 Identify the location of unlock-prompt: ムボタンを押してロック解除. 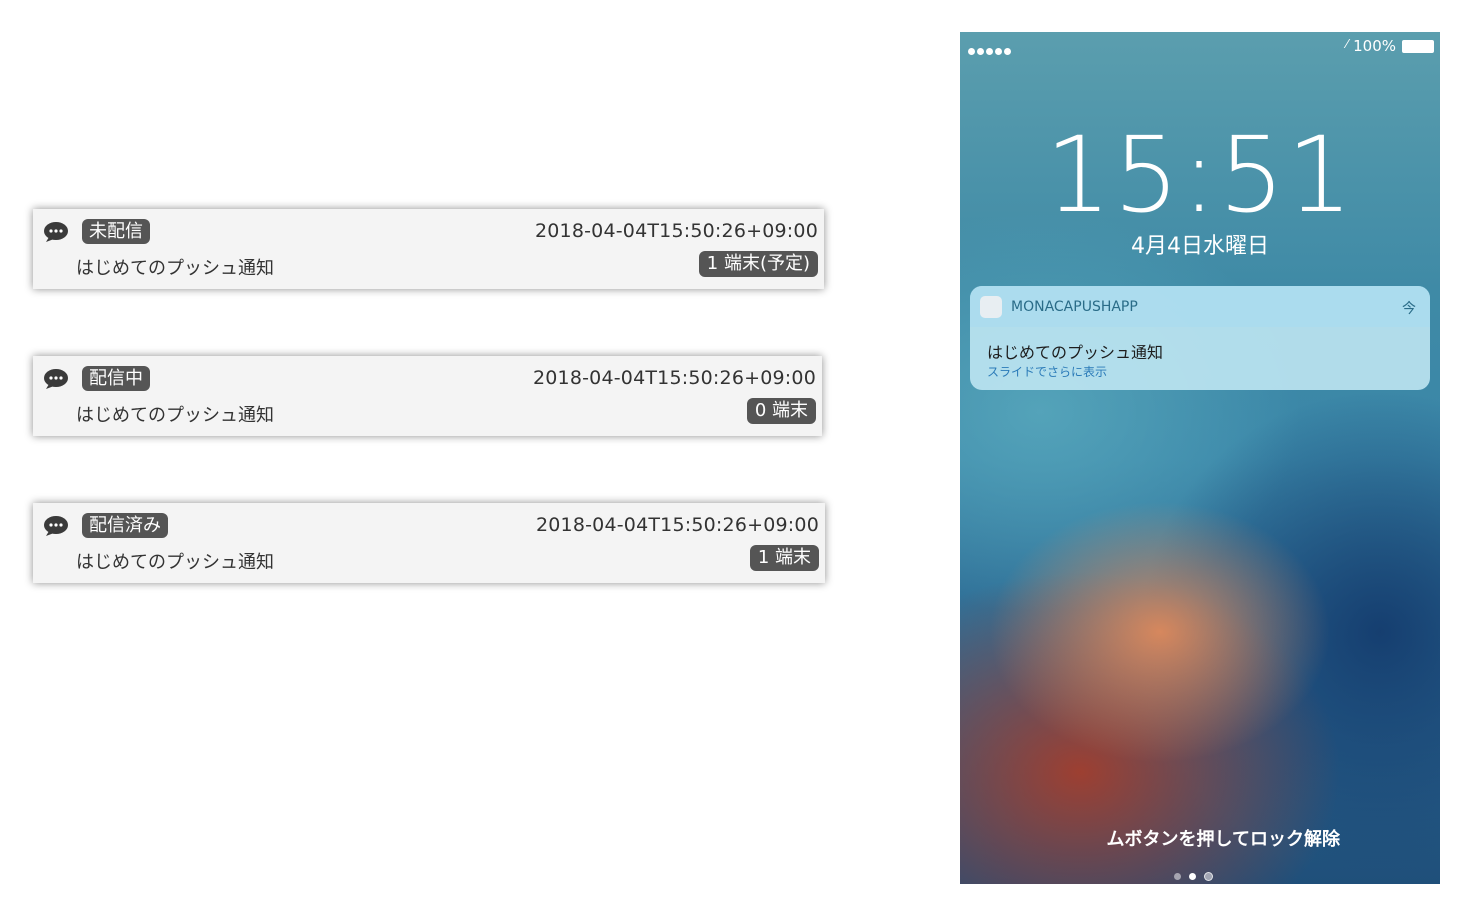
(1223, 839).